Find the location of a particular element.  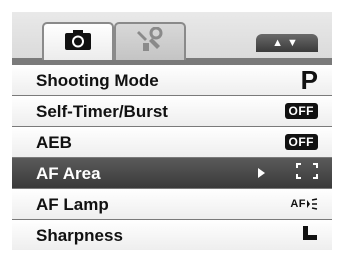

menu-item-af-lamp: AF Lamp AF is located at coordinates (172, 204).